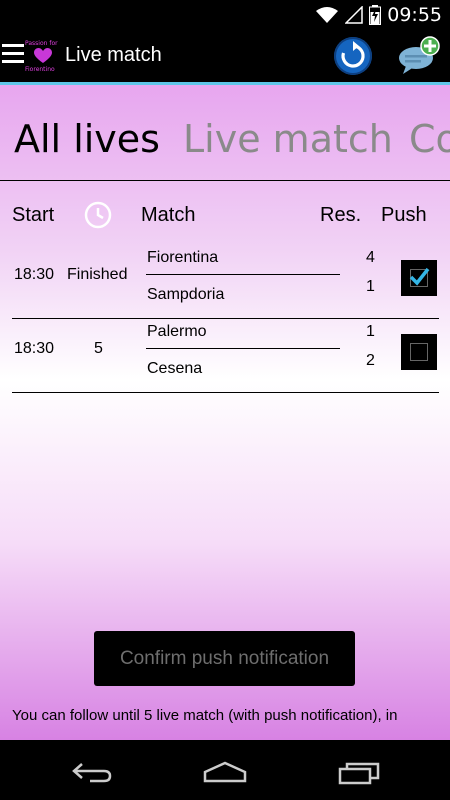 This screenshot has width=450, height=800. I want to click on logo-text-top: Passion for, so click(41, 43).